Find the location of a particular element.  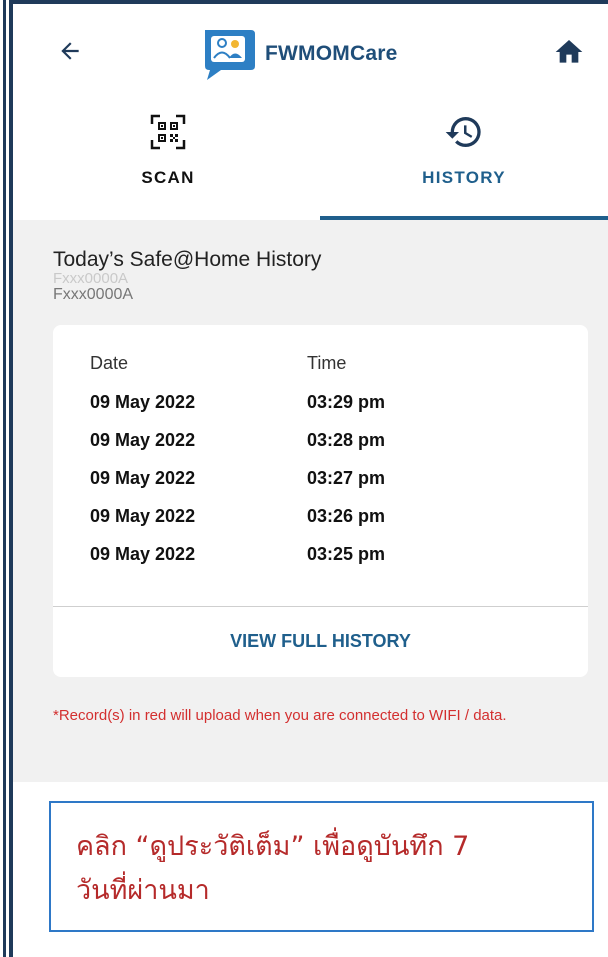

home-button is located at coordinates (569, 52).